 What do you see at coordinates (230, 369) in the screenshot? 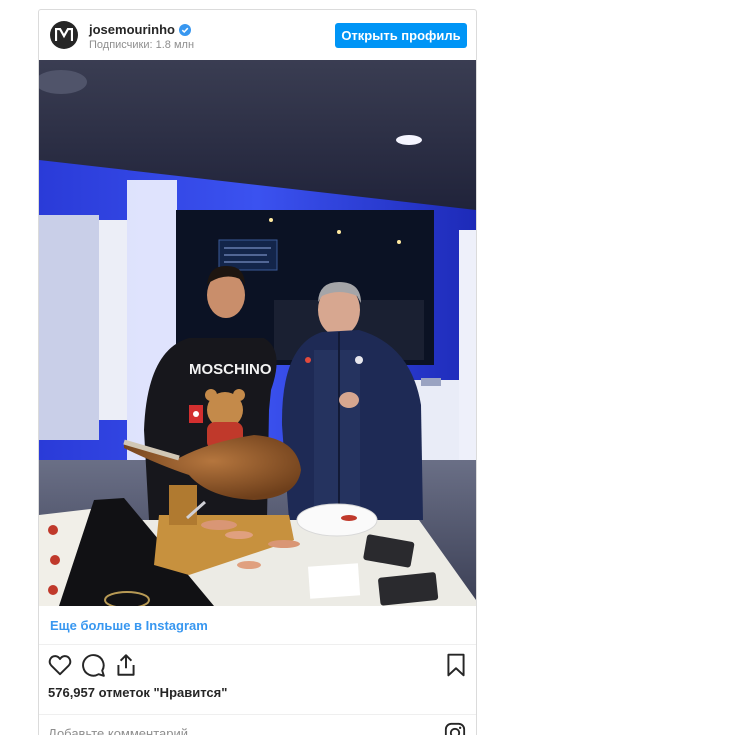
I see `jumper-text: MOSCHINO` at bounding box center [230, 369].